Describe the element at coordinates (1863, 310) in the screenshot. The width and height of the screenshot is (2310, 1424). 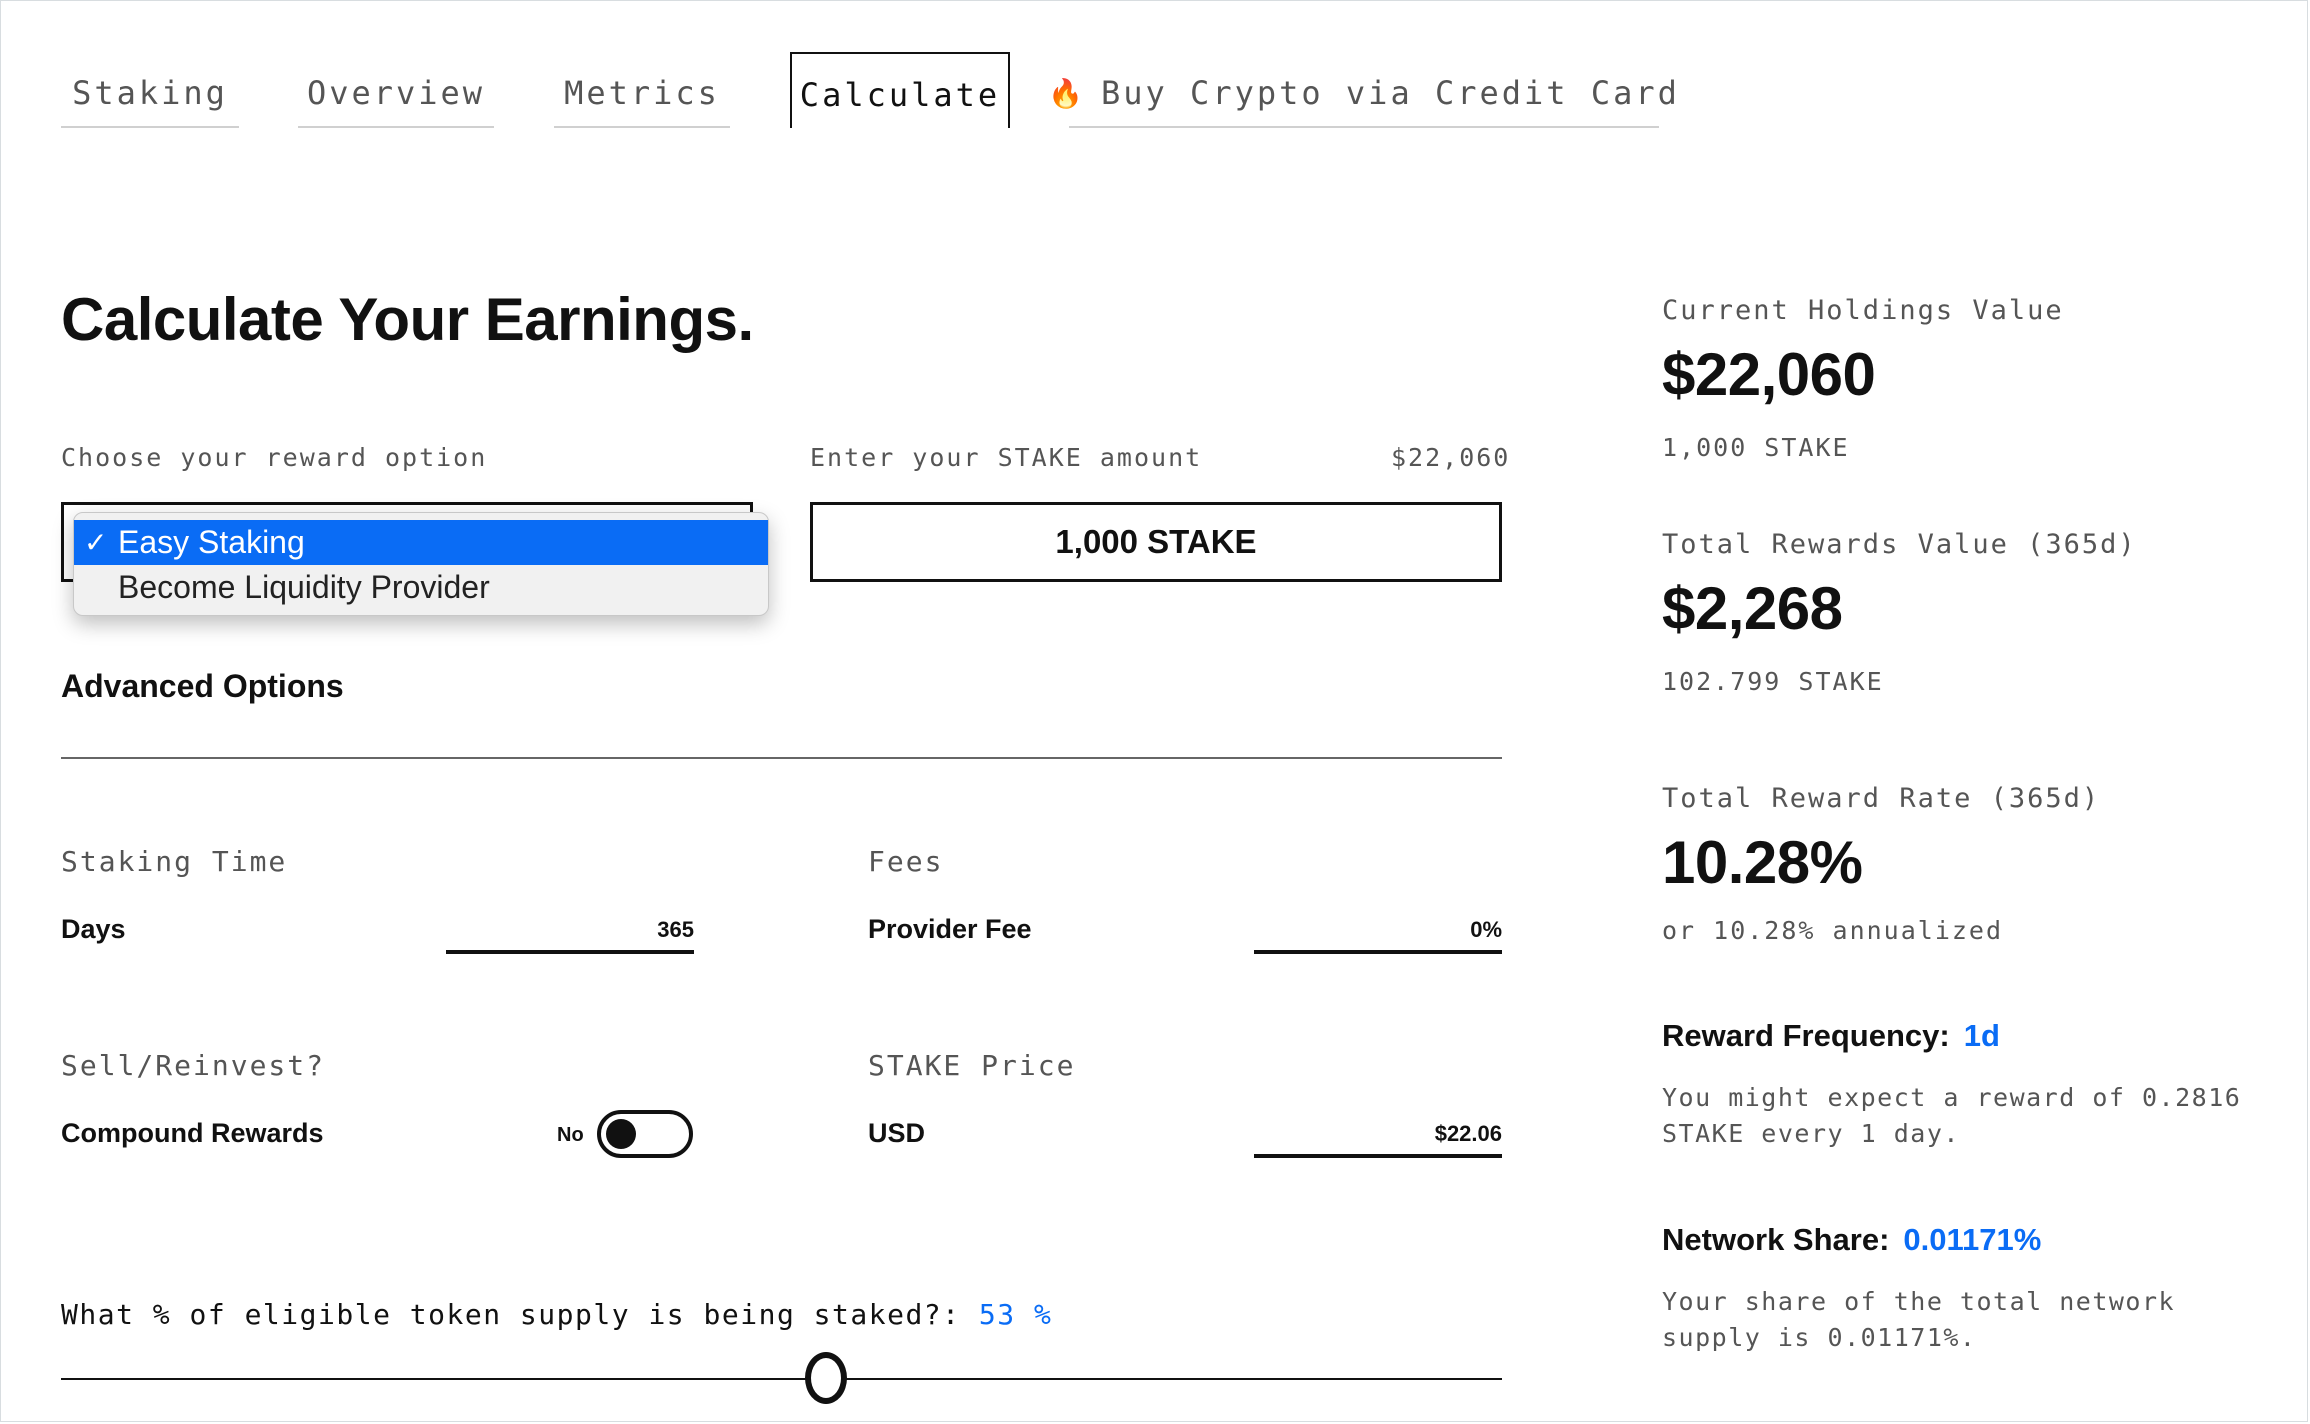
I see `holdings-label: Current Holdings Value` at that location.